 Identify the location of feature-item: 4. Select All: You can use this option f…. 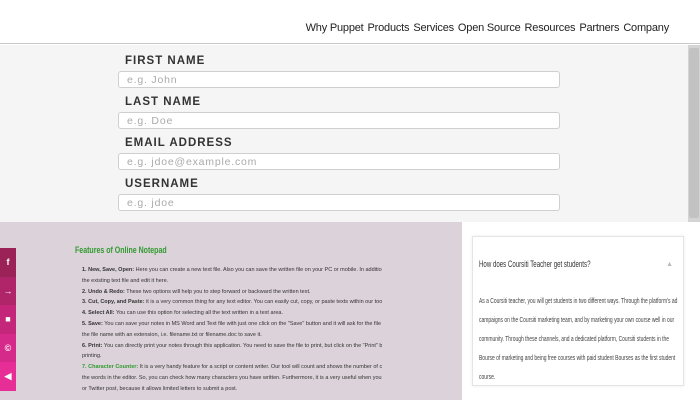
(232, 313).